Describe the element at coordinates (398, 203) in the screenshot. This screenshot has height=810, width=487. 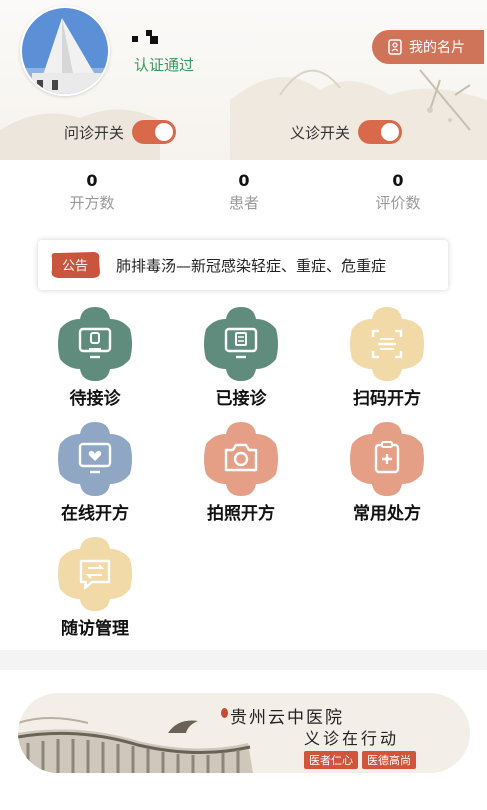
I see `stat-label: 评价数` at that location.